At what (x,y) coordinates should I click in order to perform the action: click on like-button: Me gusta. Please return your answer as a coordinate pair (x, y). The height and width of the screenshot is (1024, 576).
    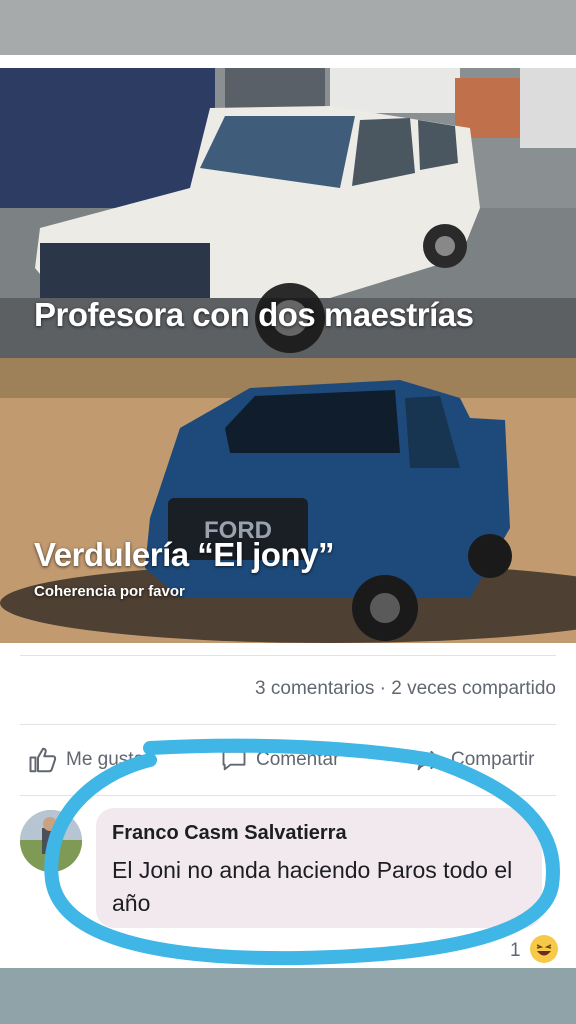
    Looking at the image, I should click on (86, 760).